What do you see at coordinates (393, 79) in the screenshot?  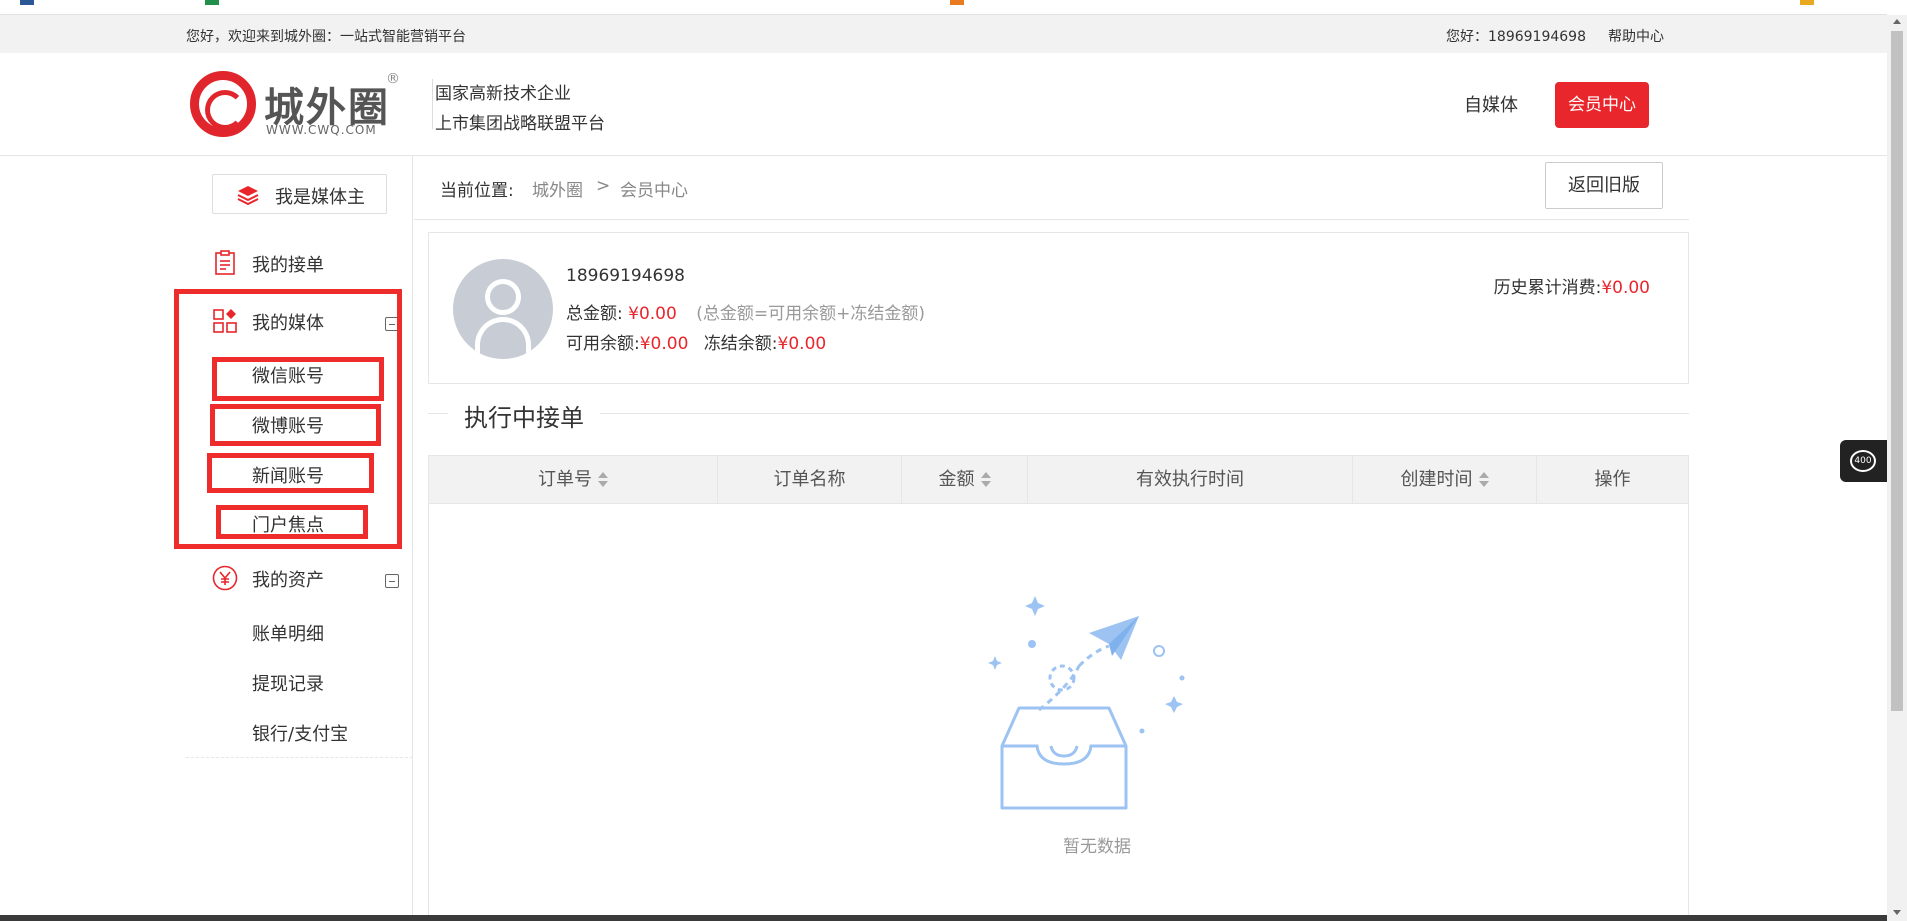 I see `logo-registered: ®` at bounding box center [393, 79].